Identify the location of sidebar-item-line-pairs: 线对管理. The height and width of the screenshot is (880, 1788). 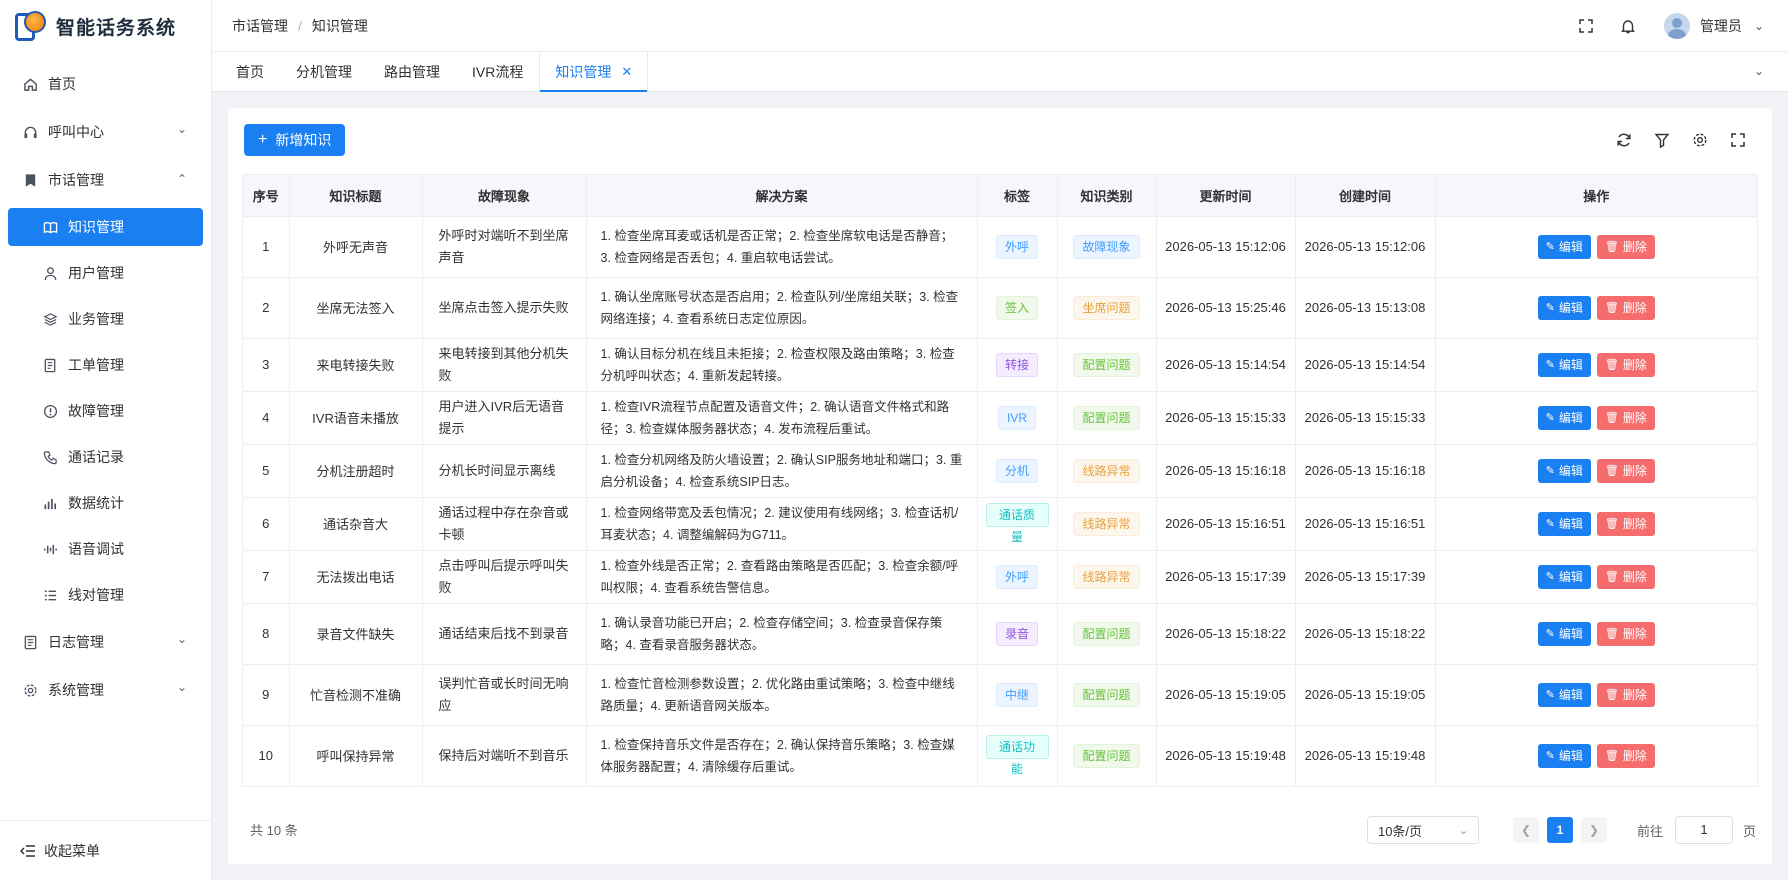
(105, 595).